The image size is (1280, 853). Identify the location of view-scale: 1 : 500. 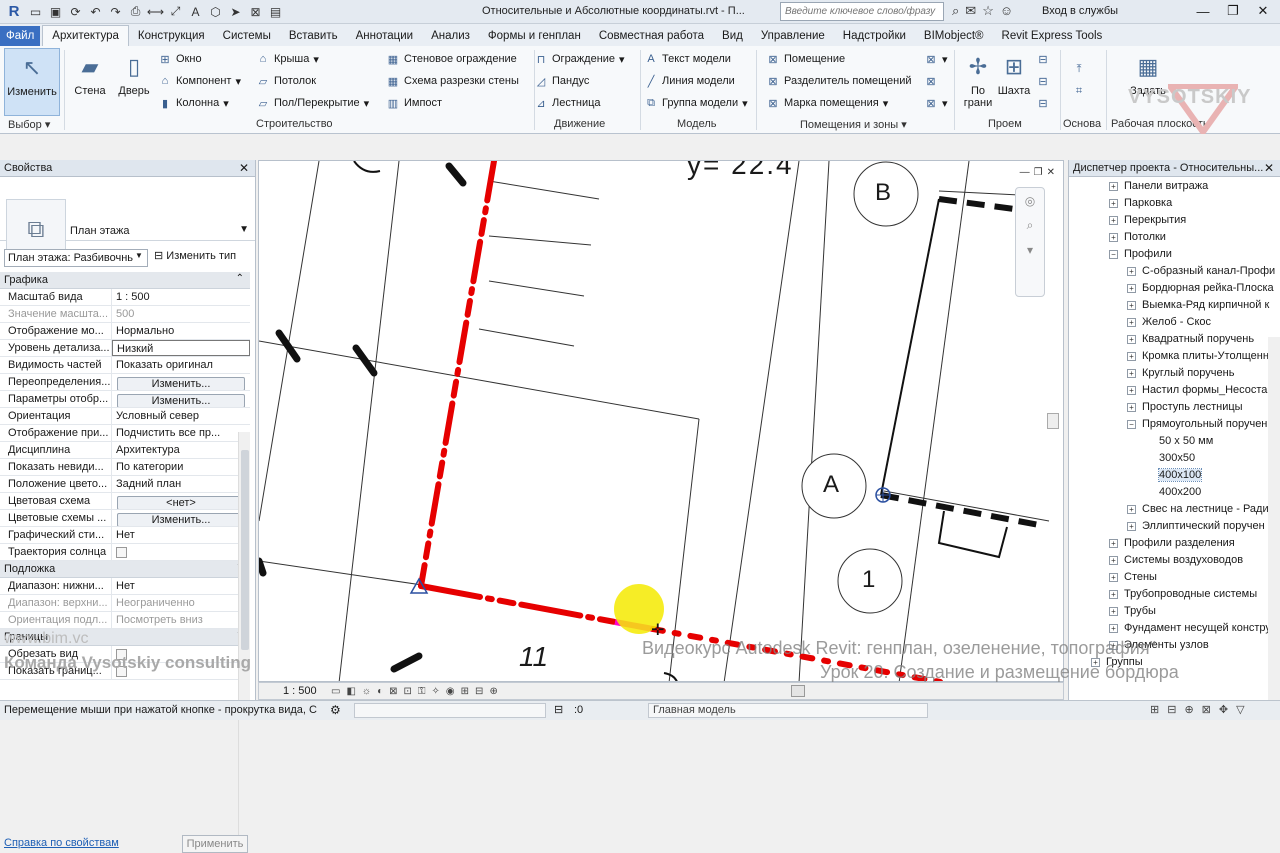
(307, 691).